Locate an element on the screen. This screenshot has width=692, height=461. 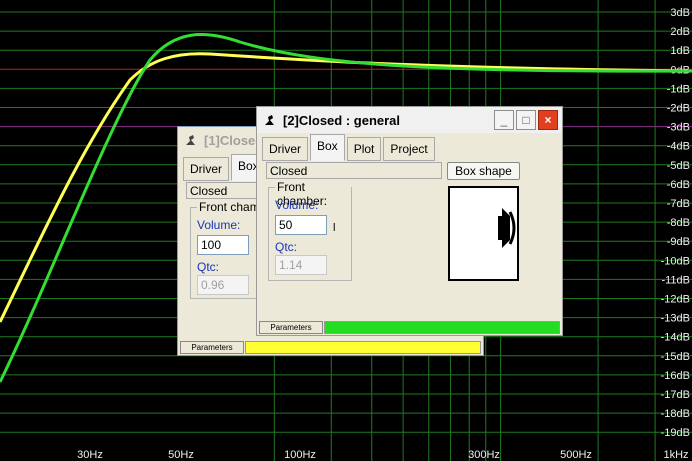
y-tick-label: -10dB is located at coordinates (675, 261).